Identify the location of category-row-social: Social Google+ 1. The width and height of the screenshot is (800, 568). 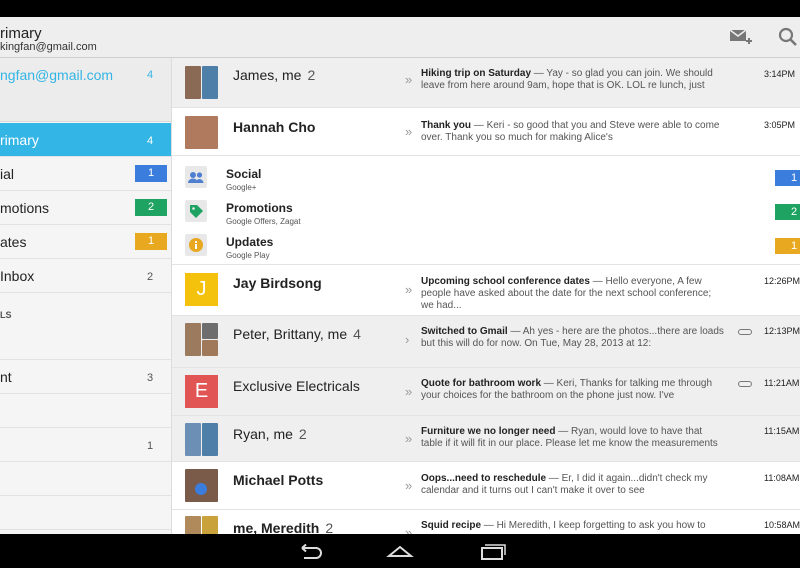
(486, 176).